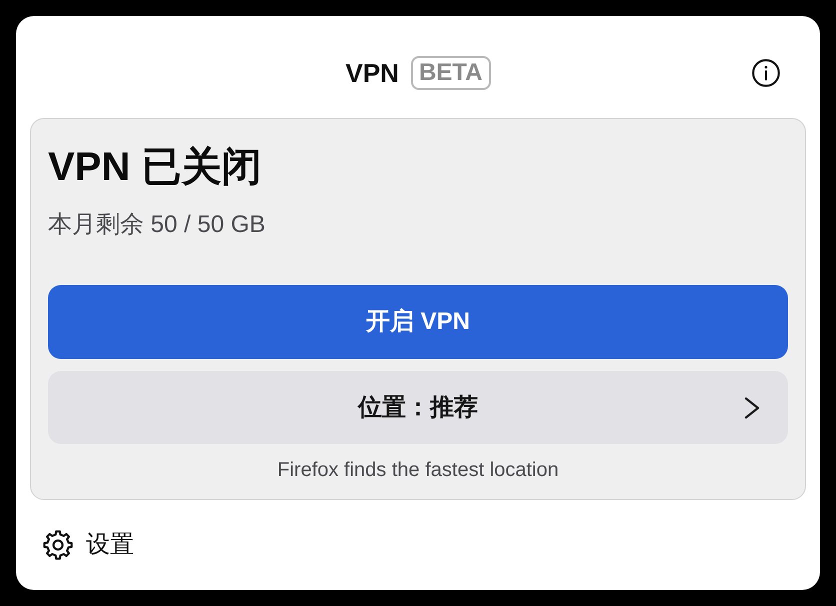 This screenshot has width=836, height=606. What do you see at coordinates (450, 73) in the screenshot?
I see `beta-badge: BETA` at bounding box center [450, 73].